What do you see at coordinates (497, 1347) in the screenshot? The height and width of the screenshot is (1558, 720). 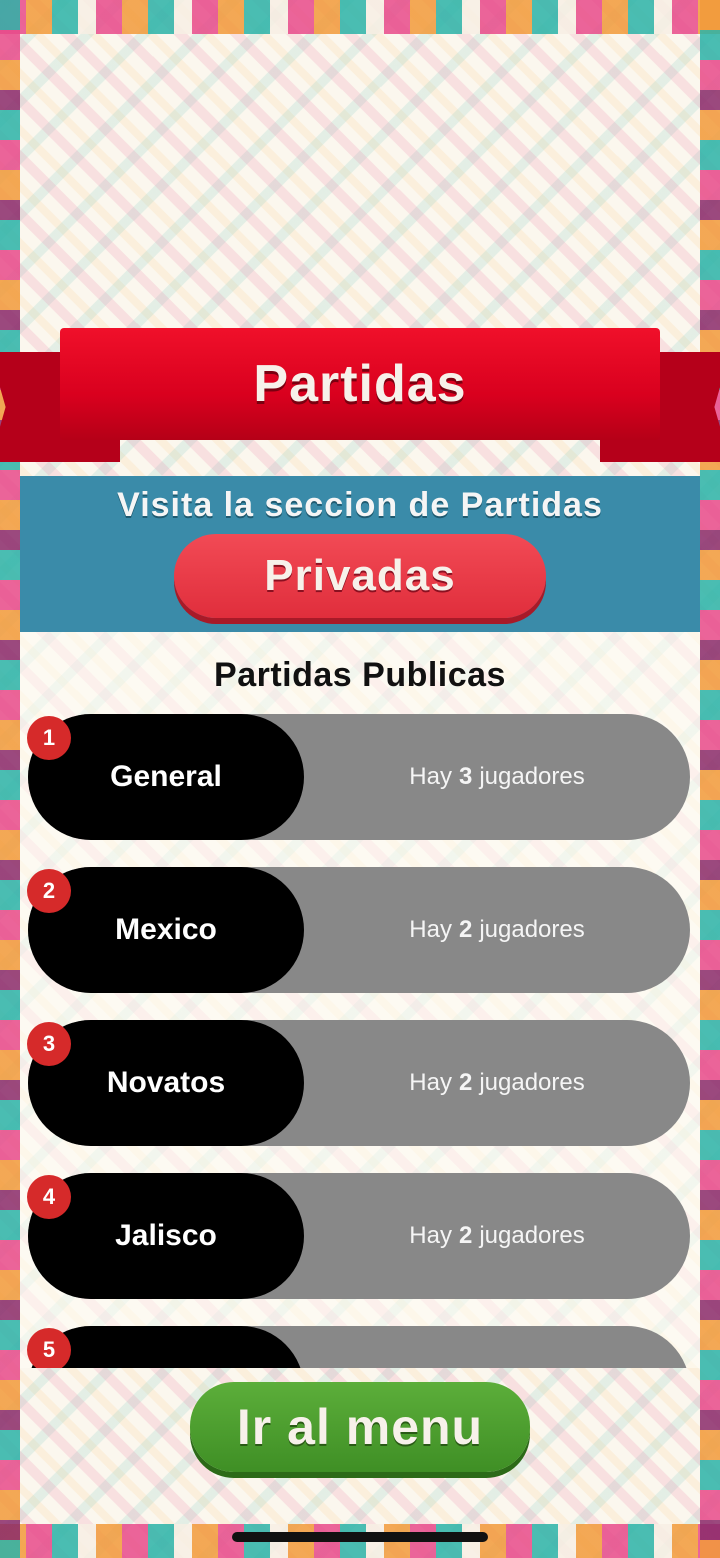 I see `room-player-count` at bounding box center [497, 1347].